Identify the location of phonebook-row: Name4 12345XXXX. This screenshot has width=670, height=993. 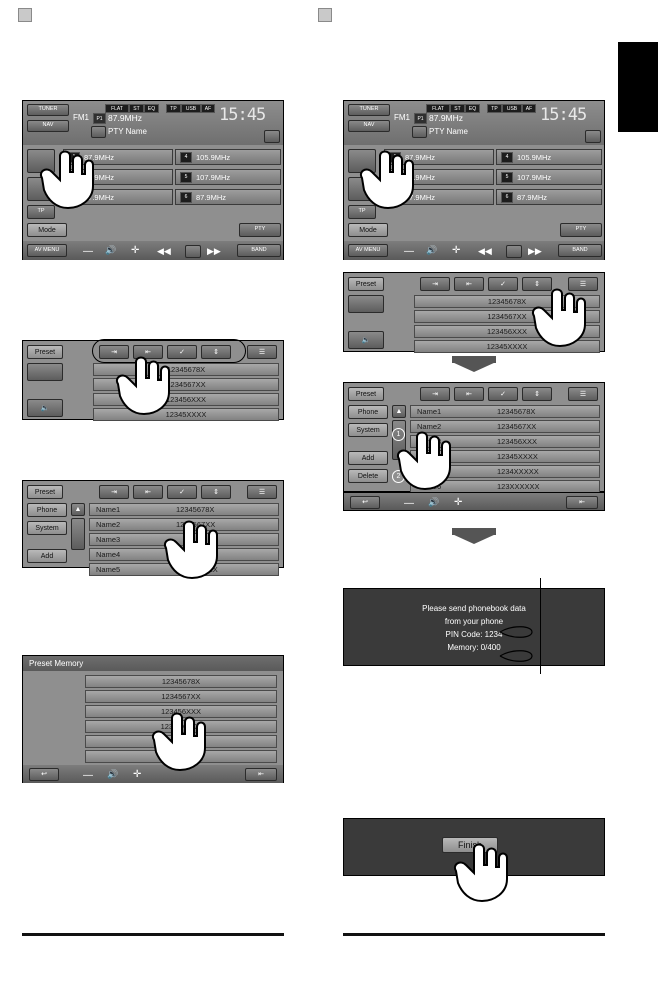
(505, 456).